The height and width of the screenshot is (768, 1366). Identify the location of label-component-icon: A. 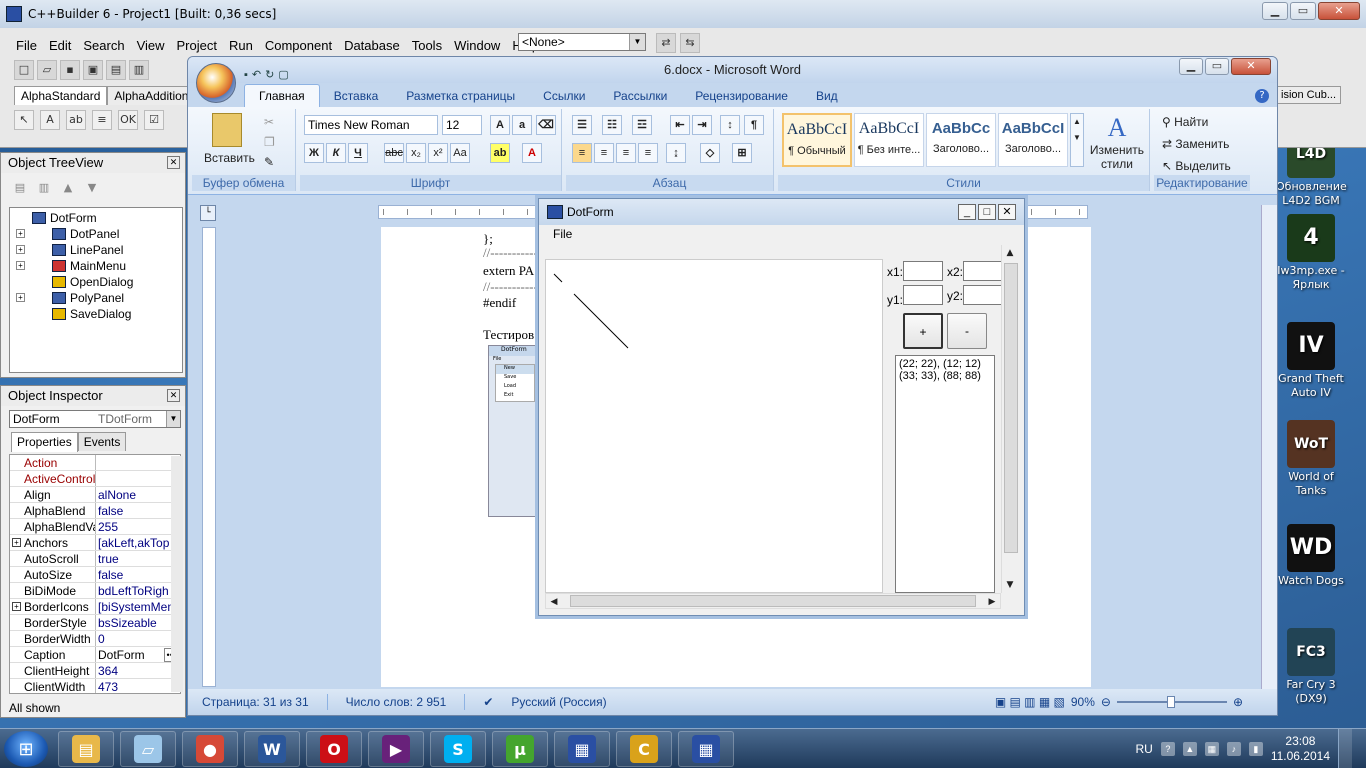
(50, 120).